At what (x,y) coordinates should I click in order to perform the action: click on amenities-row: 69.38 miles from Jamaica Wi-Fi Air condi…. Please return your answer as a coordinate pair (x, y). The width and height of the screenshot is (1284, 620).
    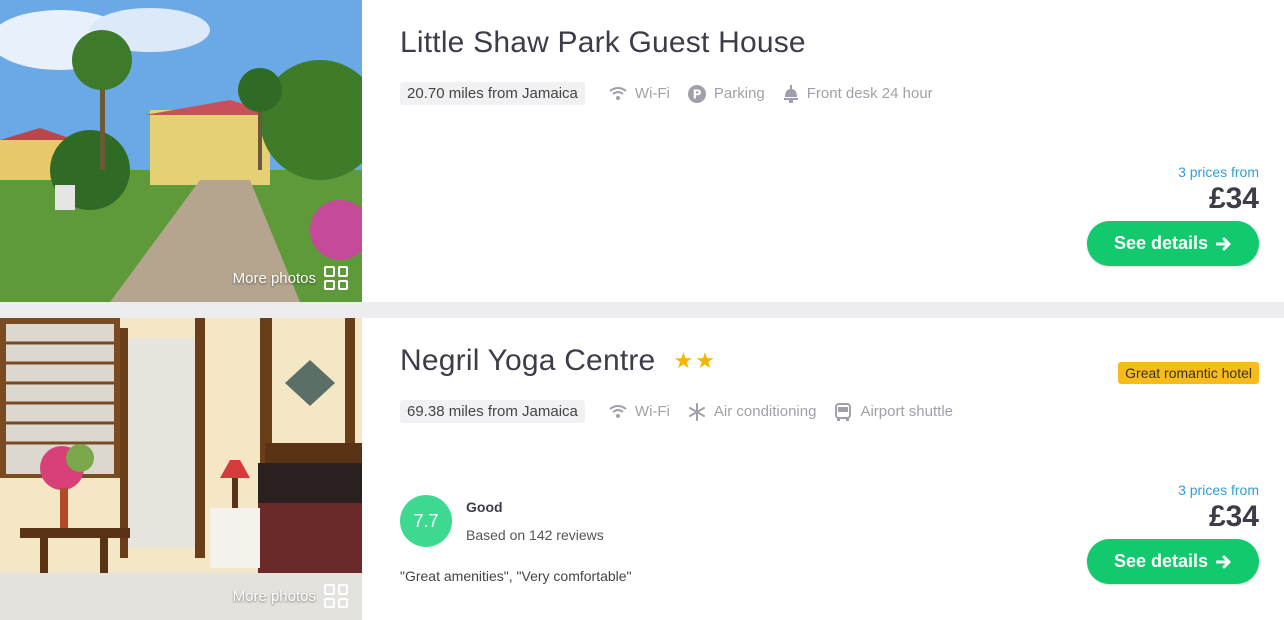
    Looking at the image, I should click on (685, 411).